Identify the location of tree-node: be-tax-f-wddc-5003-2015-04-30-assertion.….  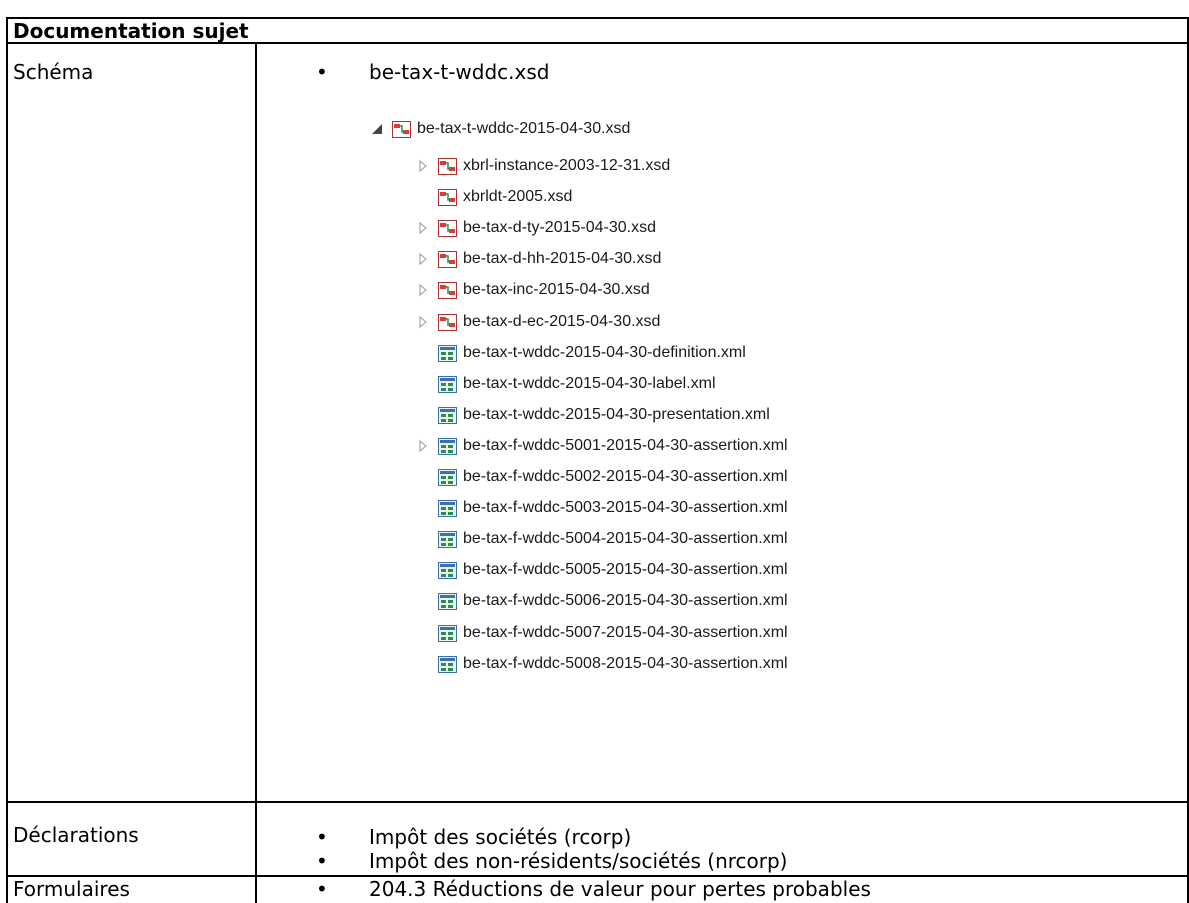
(602, 508).